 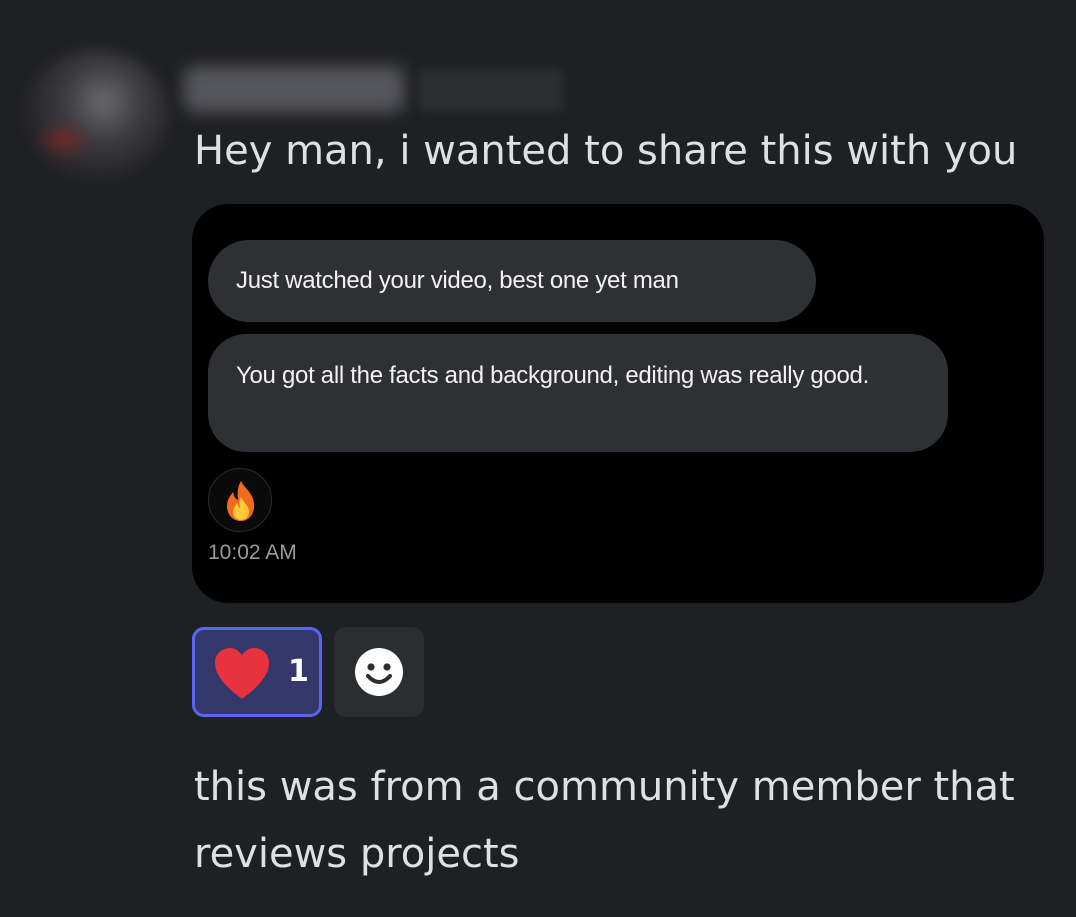 I want to click on heart-reaction-button: 1, so click(x=257, y=672).